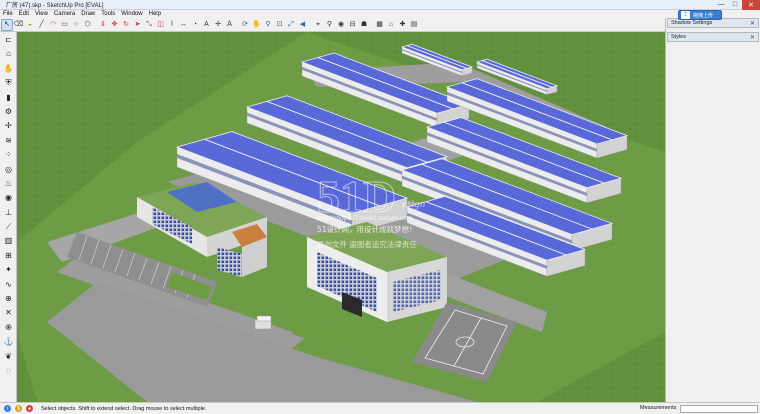 Image resolution: width=760 pixels, height=414 pixels. Describe the element at coordinates (30, 25) in the screenshot. I see `paint-bucket-icon: ◒` at that location.